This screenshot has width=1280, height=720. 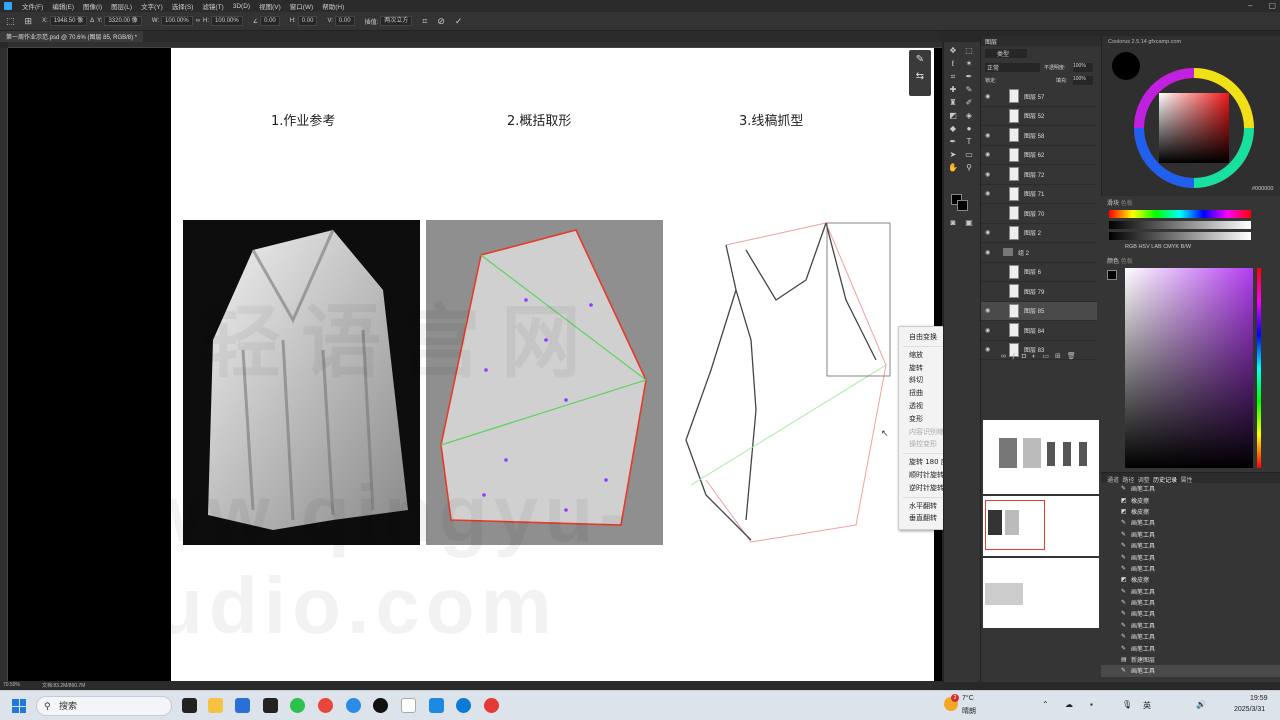 I want to click on warp-toggle-icon: ⌗, so click(x=424, y=21).